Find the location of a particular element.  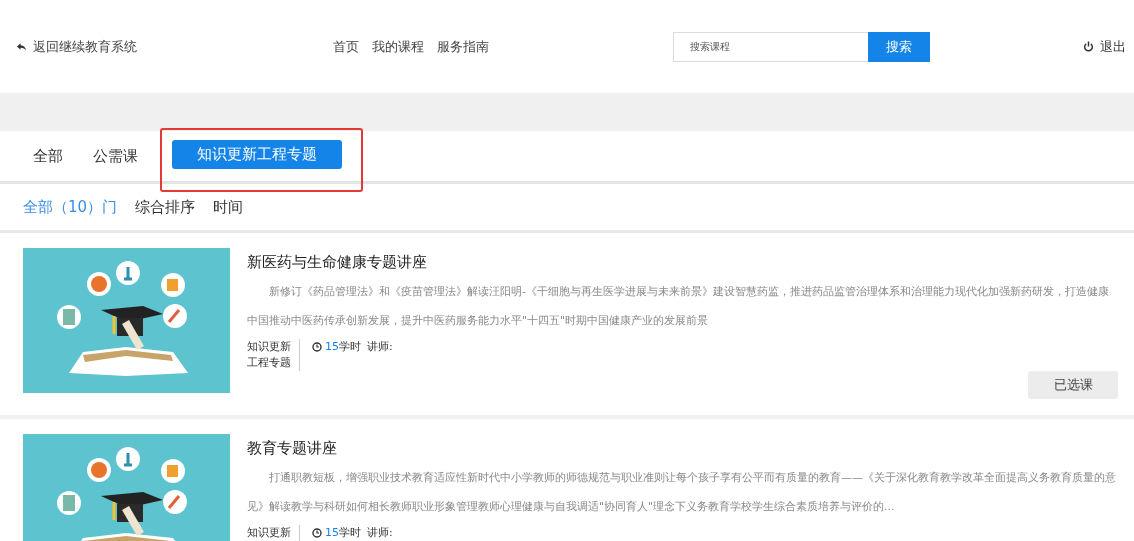

course-title: 教育专题讲座 is located at coordinates (682, 448).